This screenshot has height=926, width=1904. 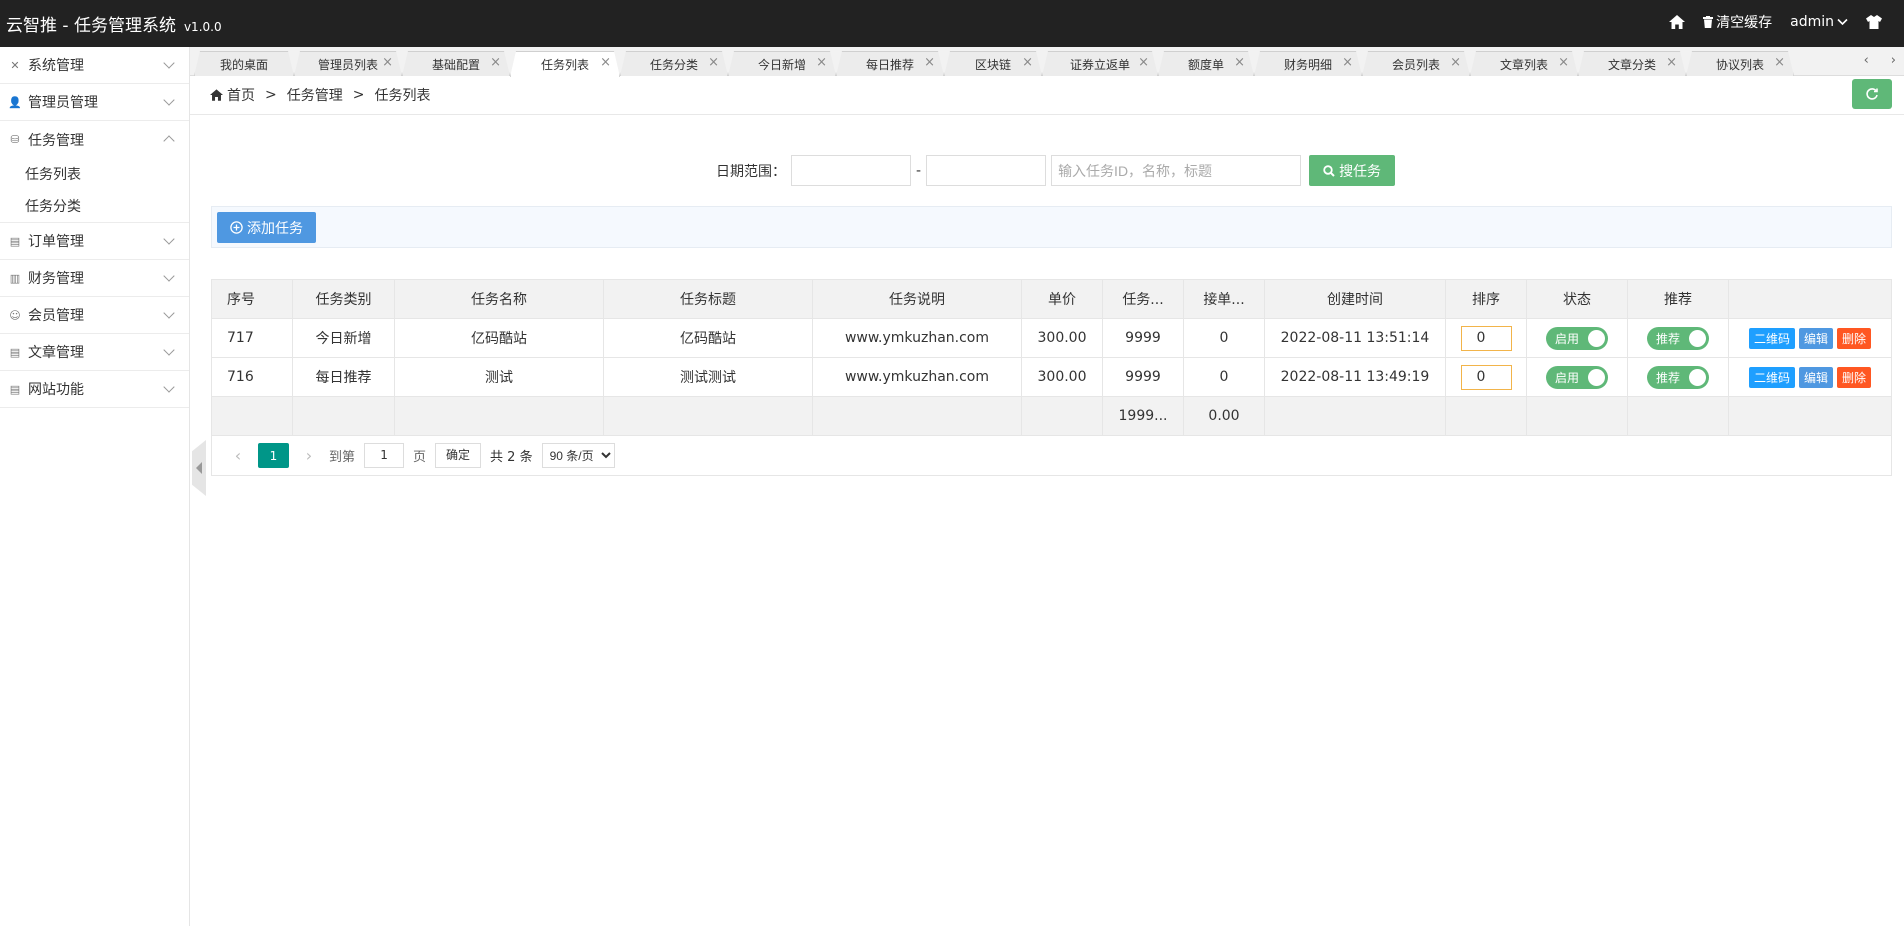 I want to click on top-header: 云智推 - 任务管理系统 v1.0.0 清空缓存 admin, so click(x=952, y=23).